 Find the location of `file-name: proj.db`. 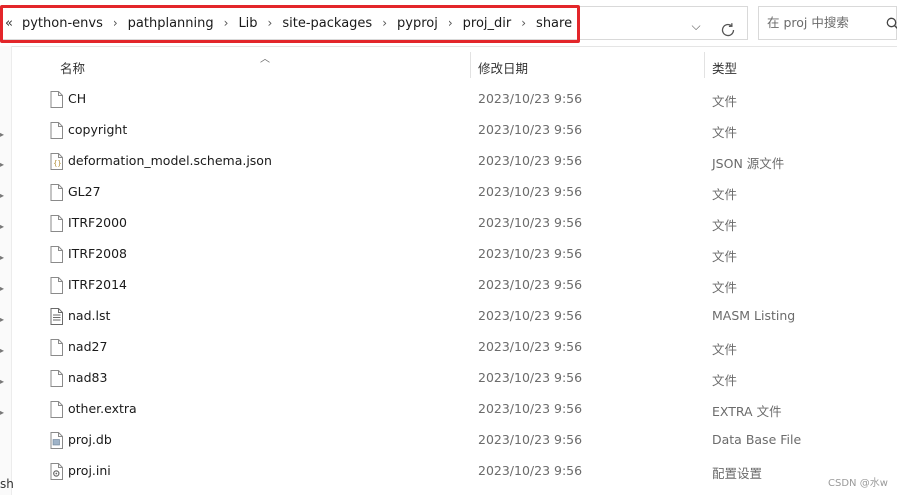

file-name: proj.db is located at coordinates (90, 439).